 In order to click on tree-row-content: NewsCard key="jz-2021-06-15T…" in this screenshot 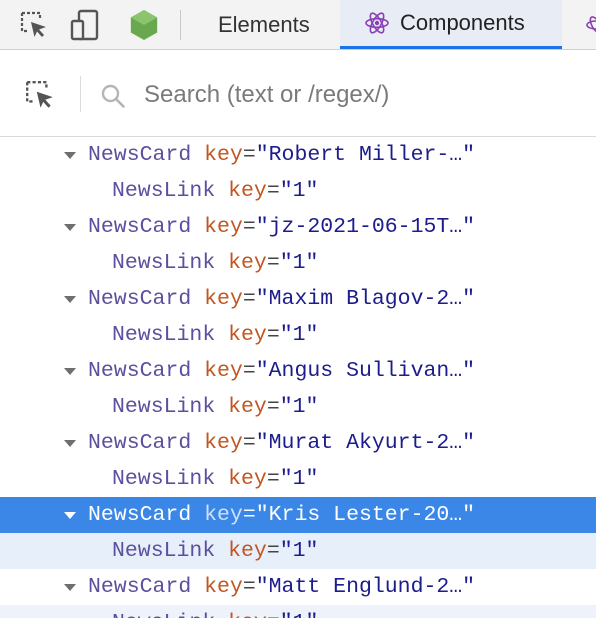, I will do `click(281, 227)`.